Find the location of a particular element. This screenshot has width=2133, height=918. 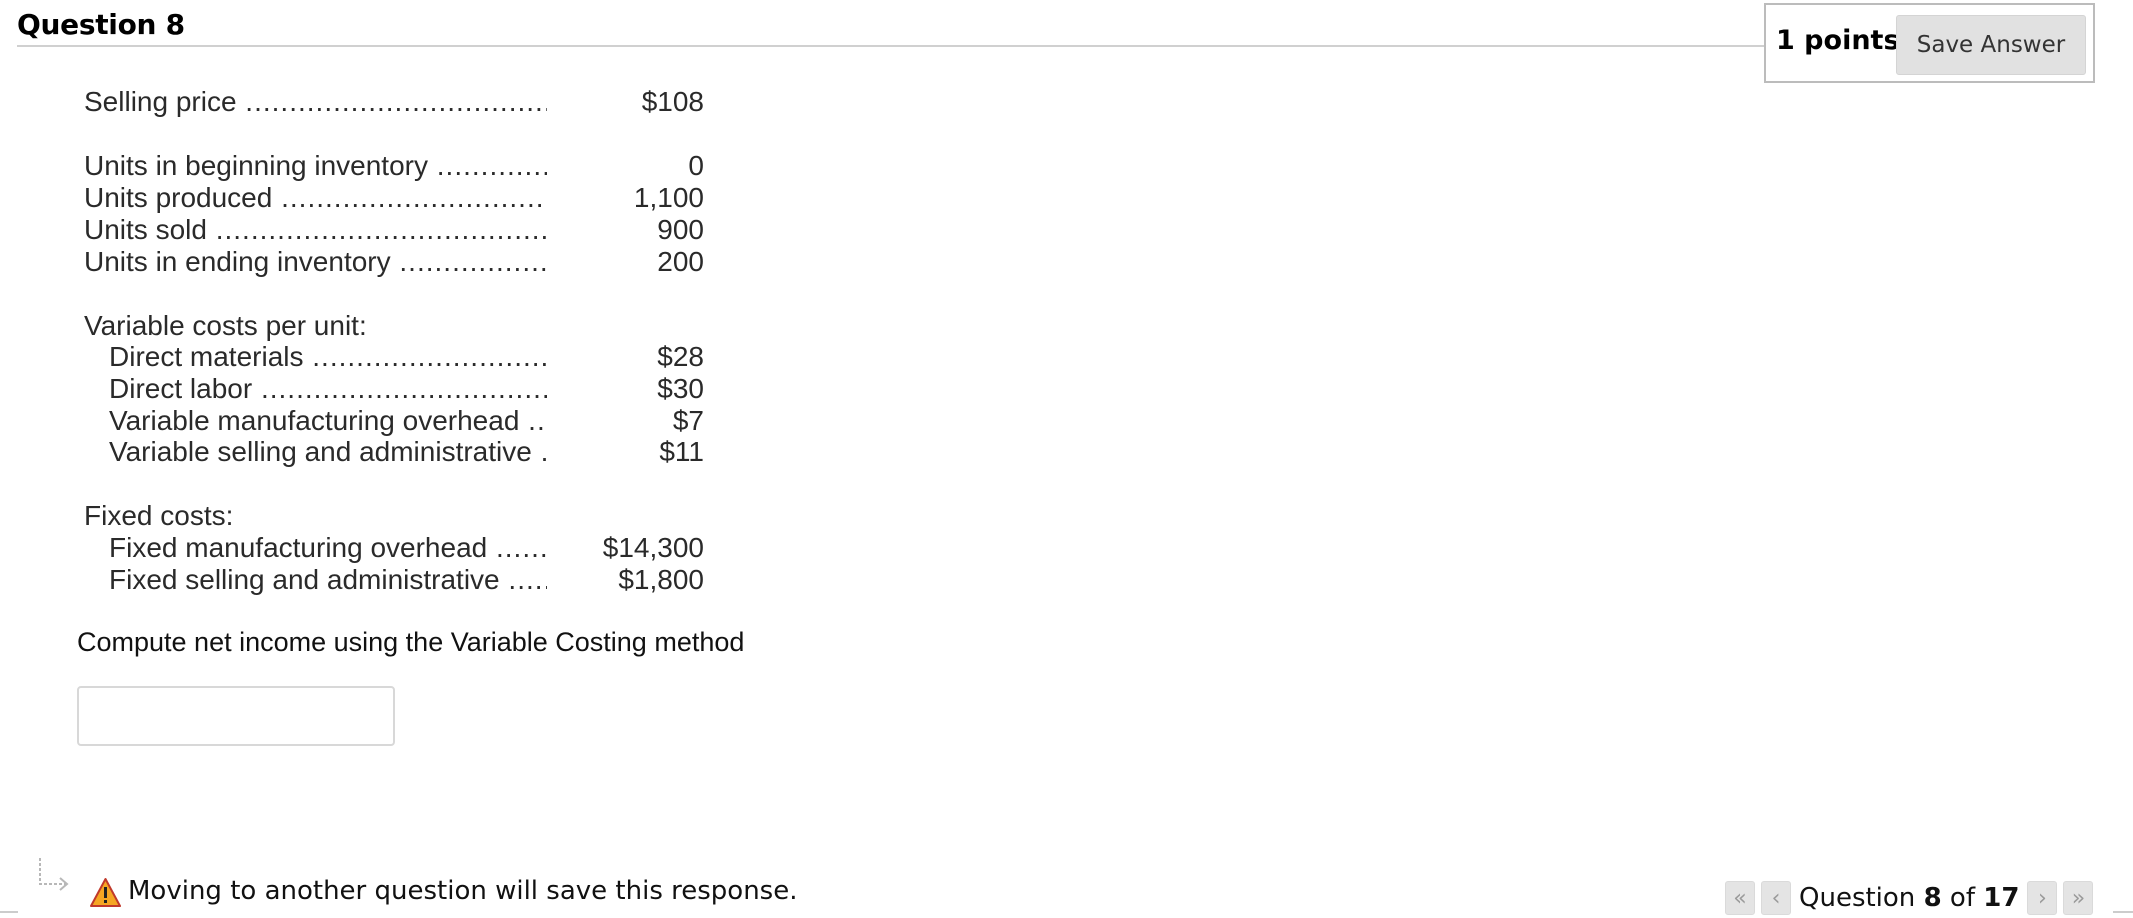

figure-row-selling-price: Selling price $108 is located at coordinates (394, 102).